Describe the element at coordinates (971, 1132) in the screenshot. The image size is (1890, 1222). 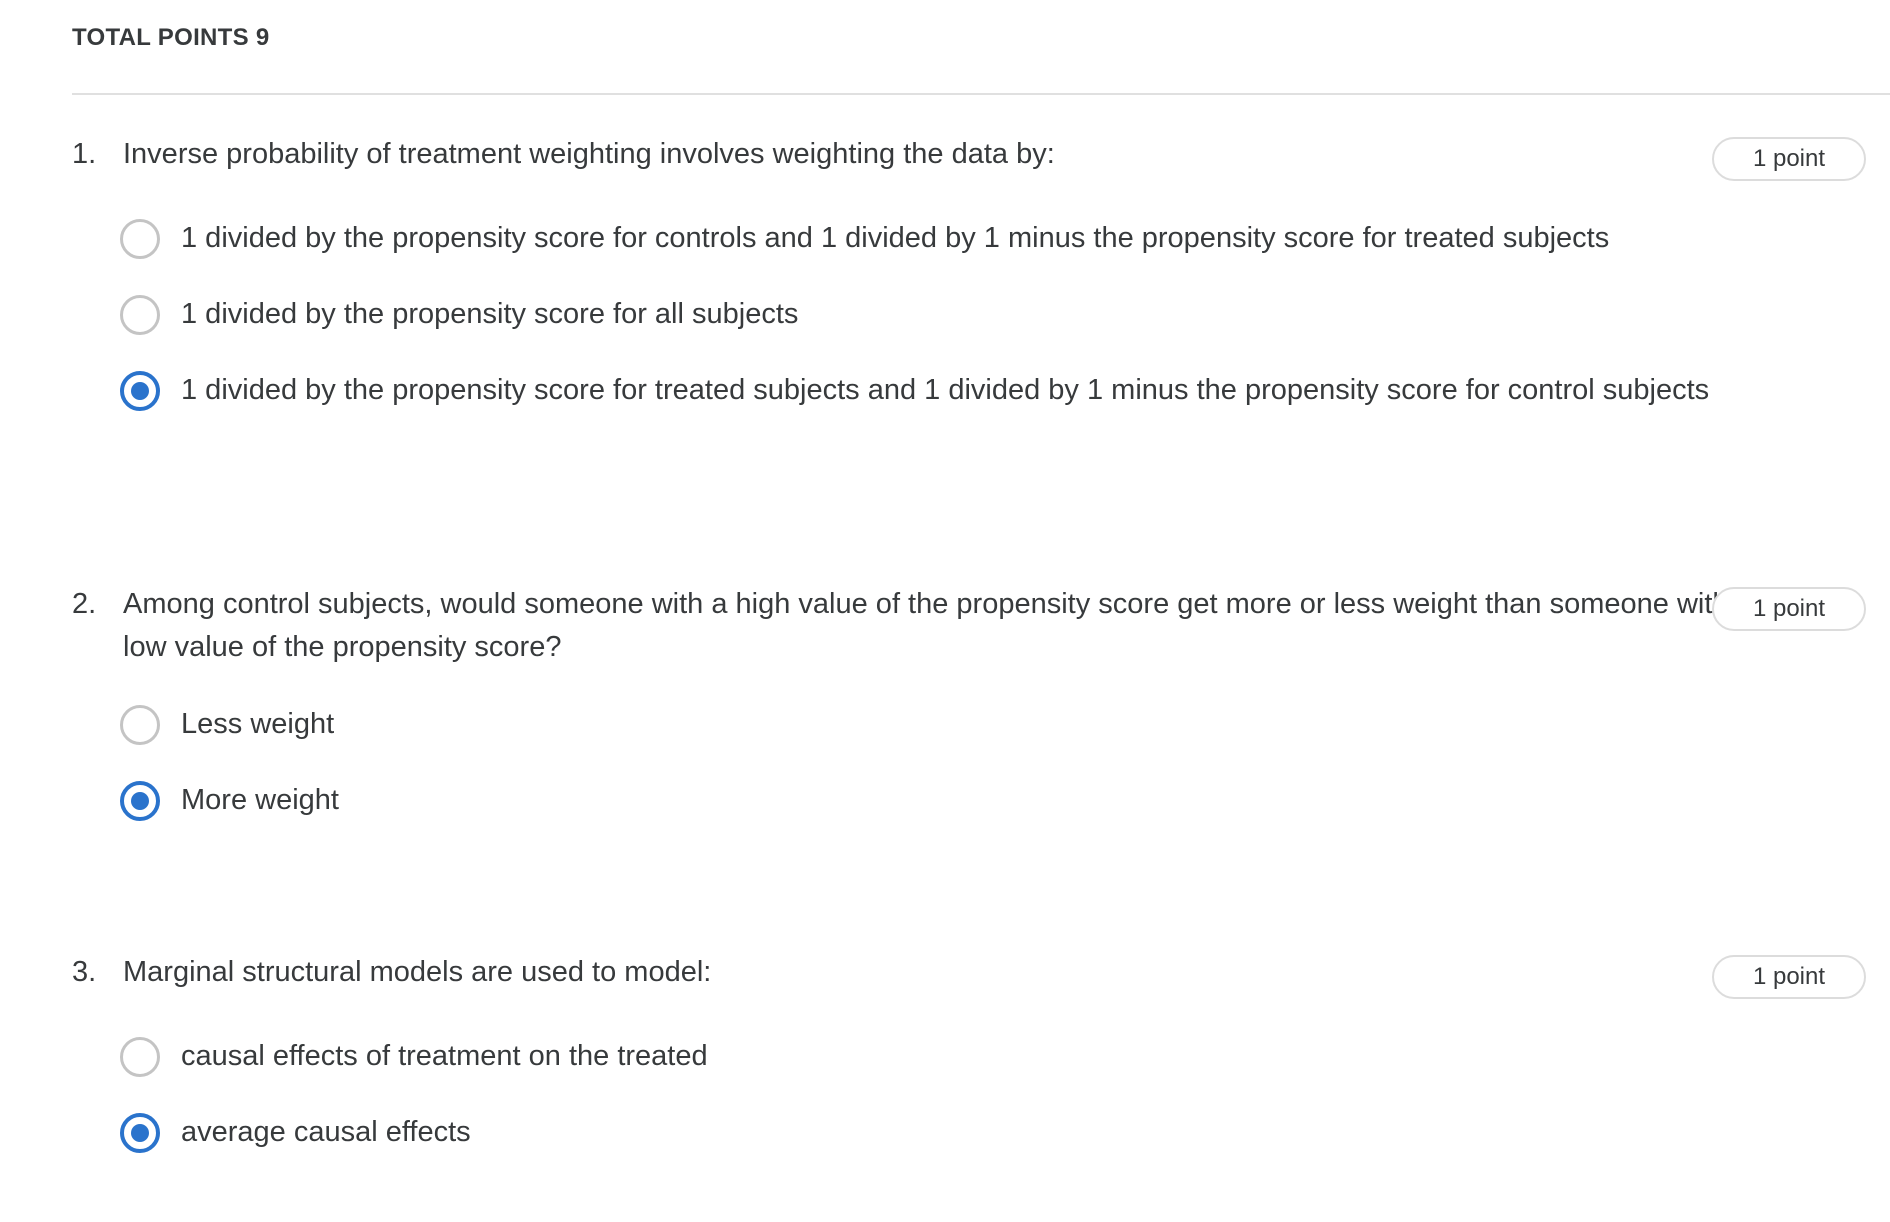
I see `answer-option-label: average causal effects` at that location.